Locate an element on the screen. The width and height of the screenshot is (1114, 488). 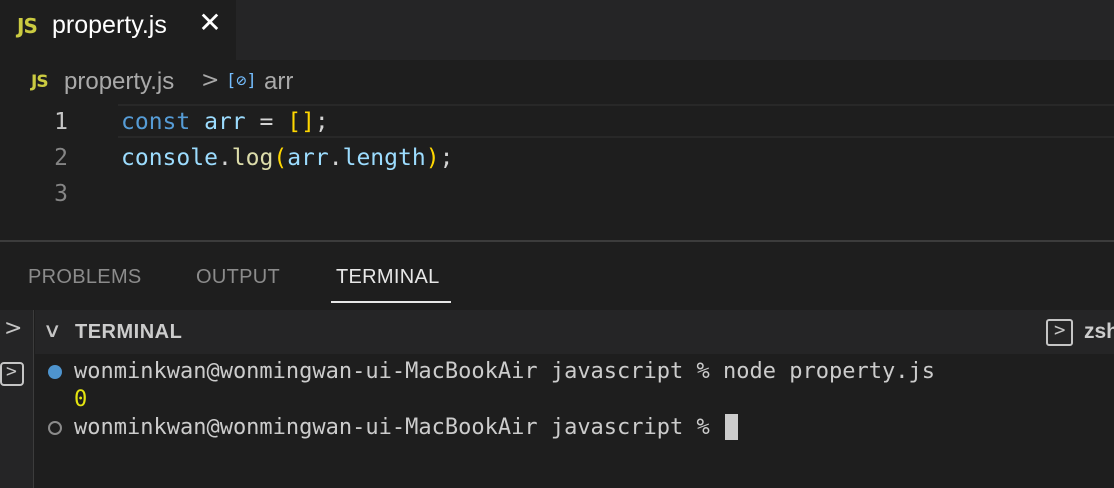
line-number: 3 is located at coordinates (61, 194).